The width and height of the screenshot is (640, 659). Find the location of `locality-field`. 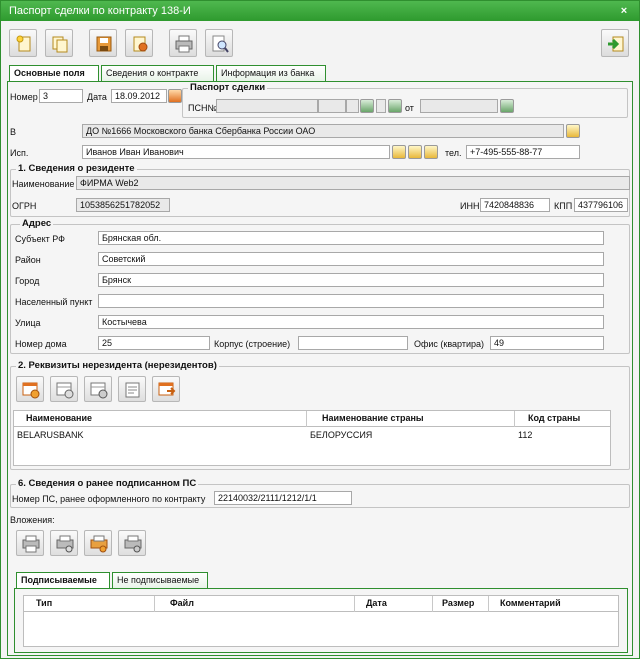

locality-field is located at coordinates (351, 301).